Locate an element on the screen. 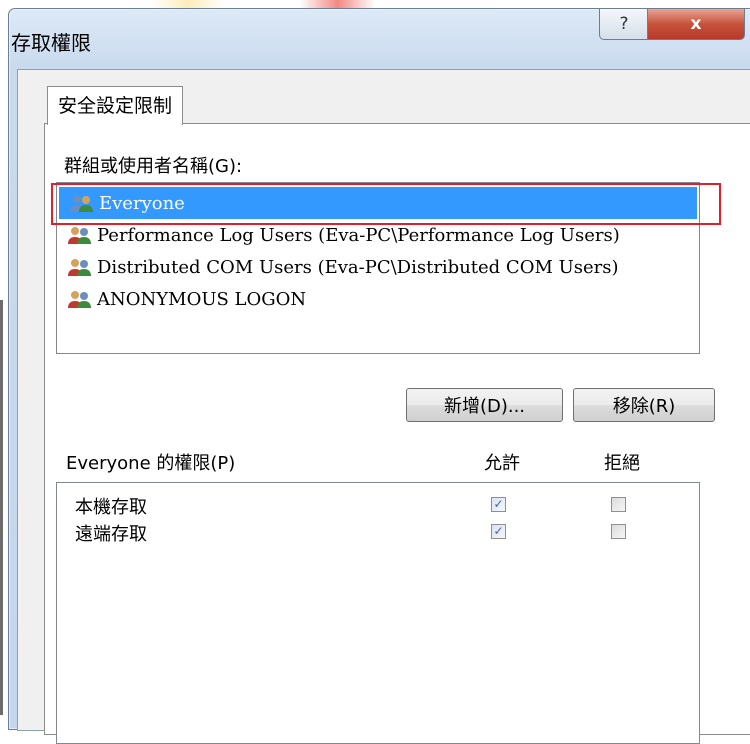  list-item-everyone: Everyone is located at coordinates (386, 204).